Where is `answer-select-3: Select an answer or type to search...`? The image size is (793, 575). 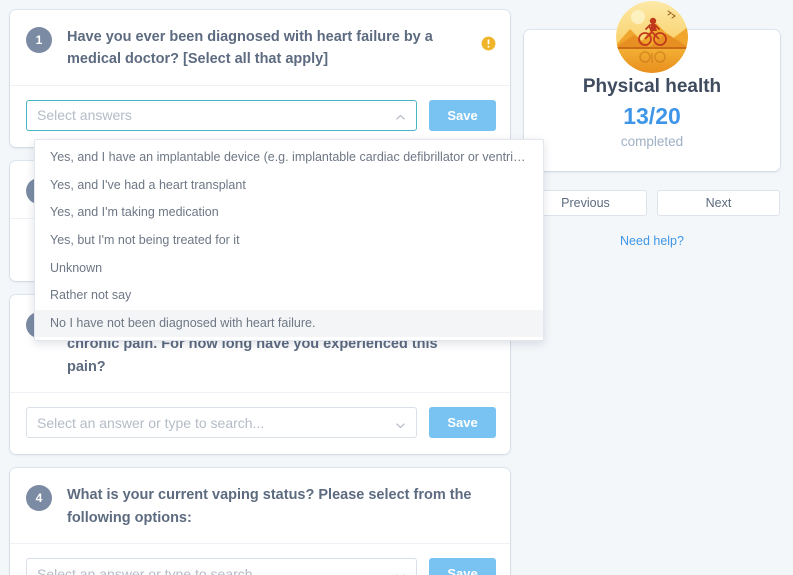
answer-select-3: Select an answer or type to search... is located at coordinates (221, 423).